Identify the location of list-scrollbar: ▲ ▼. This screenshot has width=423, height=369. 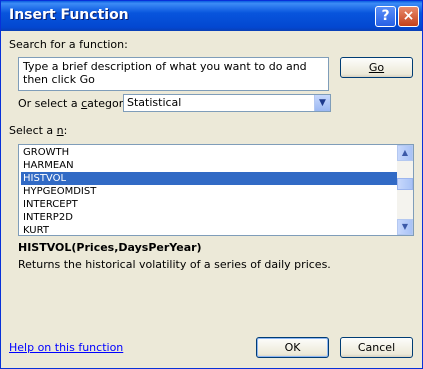
(405, 190).